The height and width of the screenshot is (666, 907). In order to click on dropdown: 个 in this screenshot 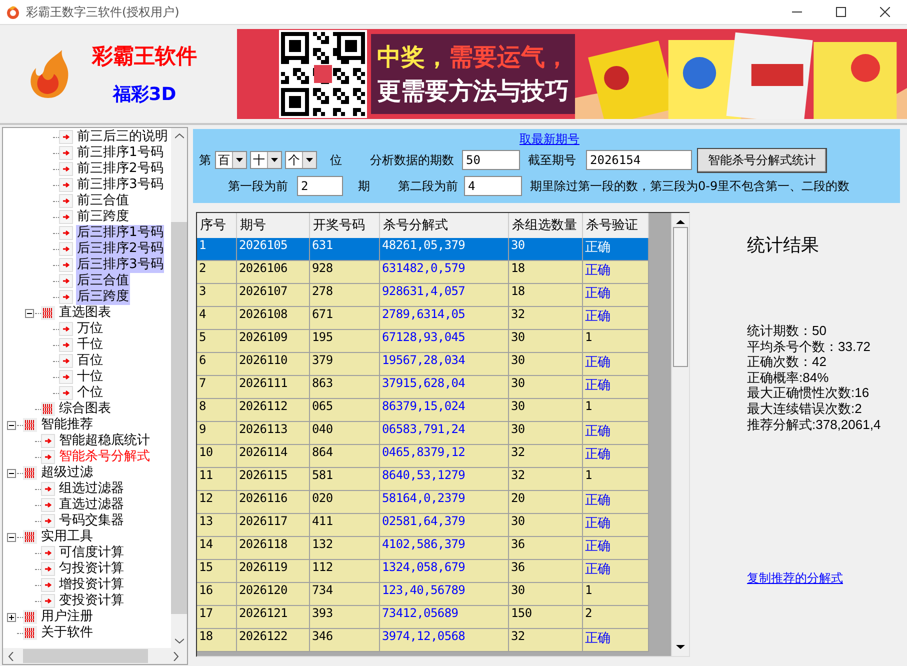, I will do `click(301, 160)`.